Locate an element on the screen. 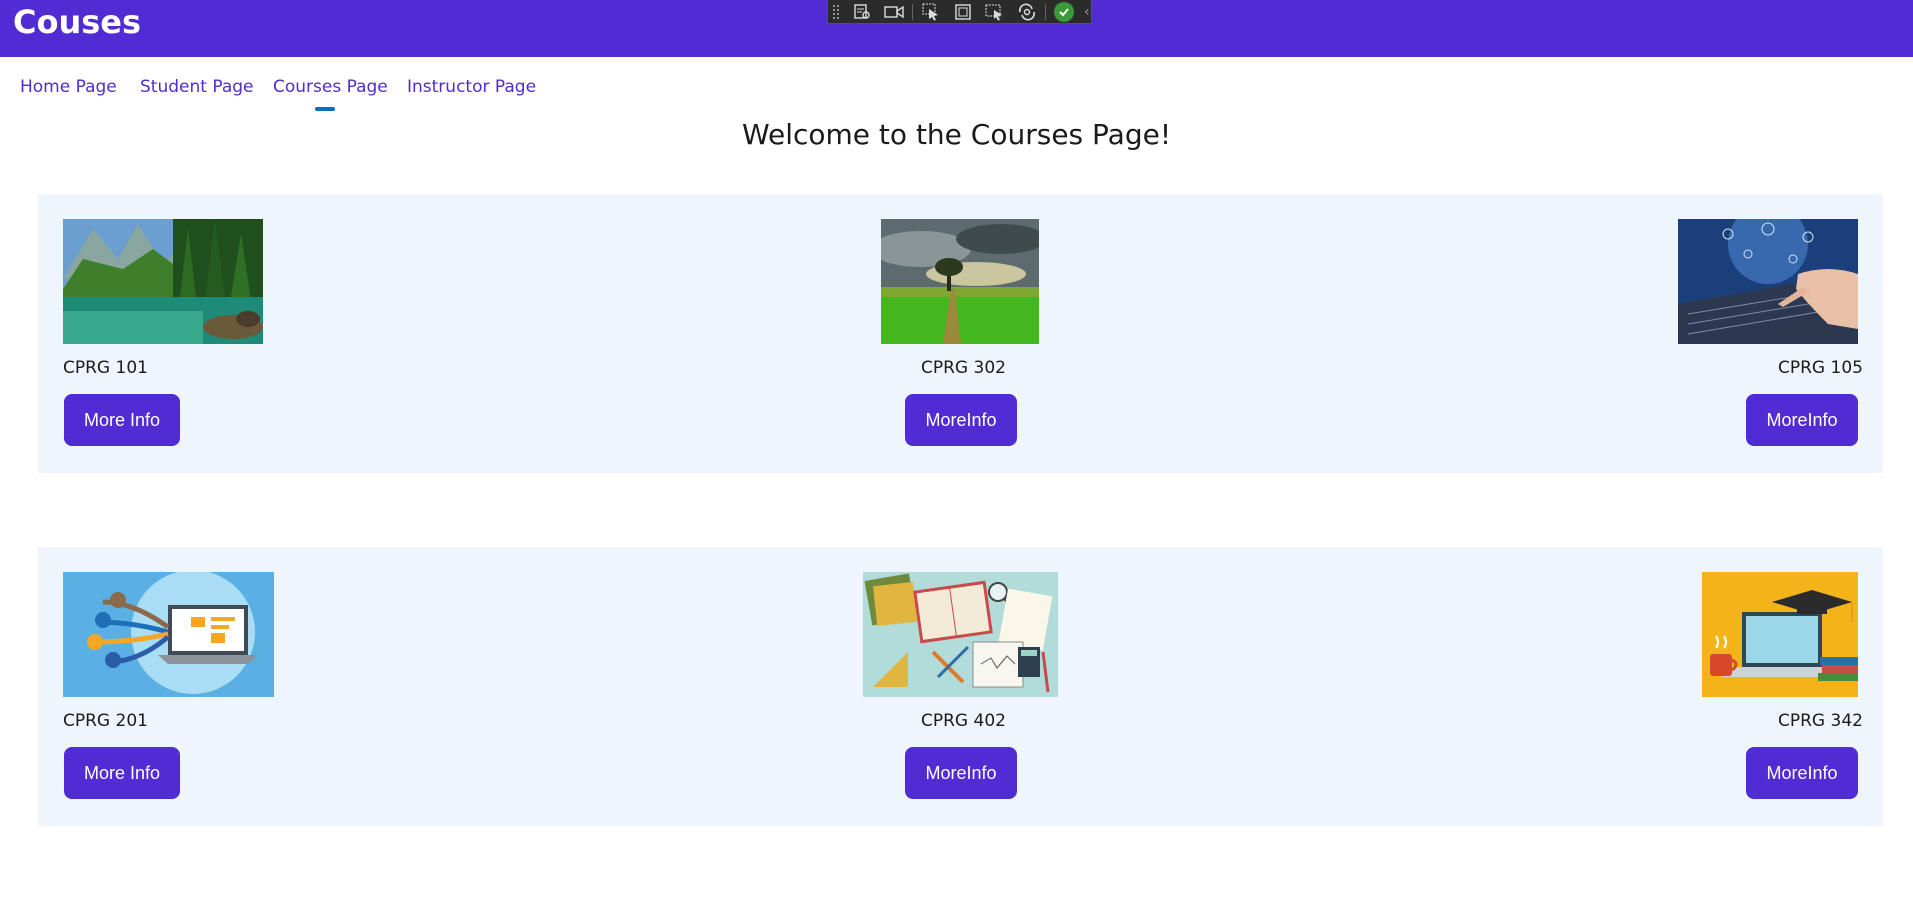 The image size is (1913, 904). selected-tab-indicator is located at coordinates (325, 109).